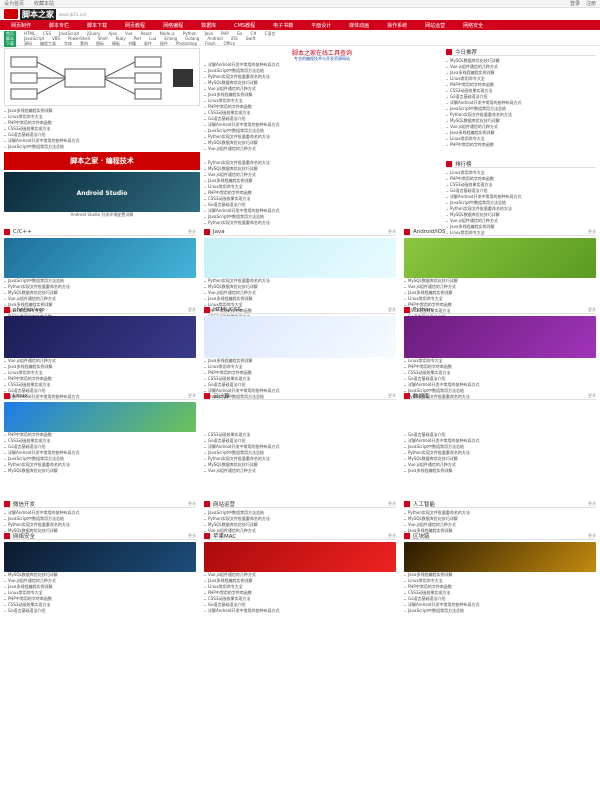  I want to click on nav-item: 脚本下载, so click(97, 25).